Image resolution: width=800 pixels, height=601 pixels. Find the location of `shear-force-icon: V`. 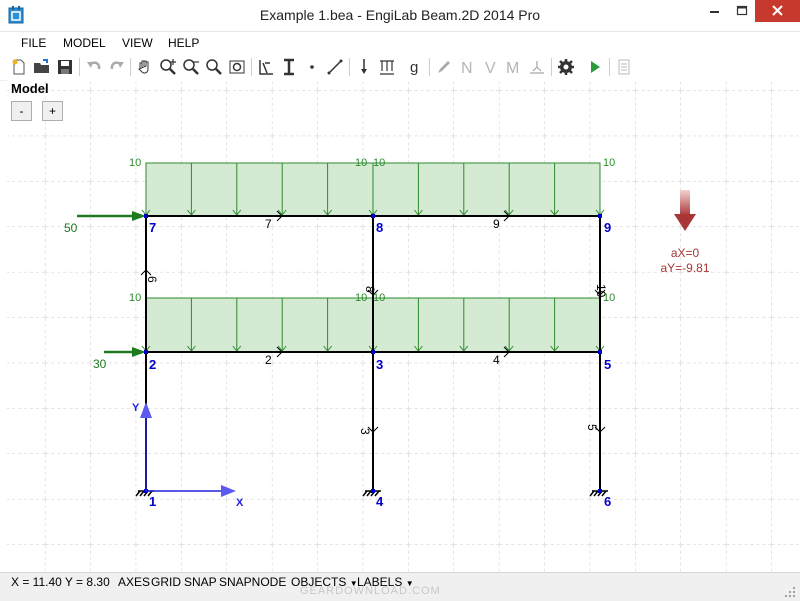

shear-force-icon: V is located at coordinates (491, 67).